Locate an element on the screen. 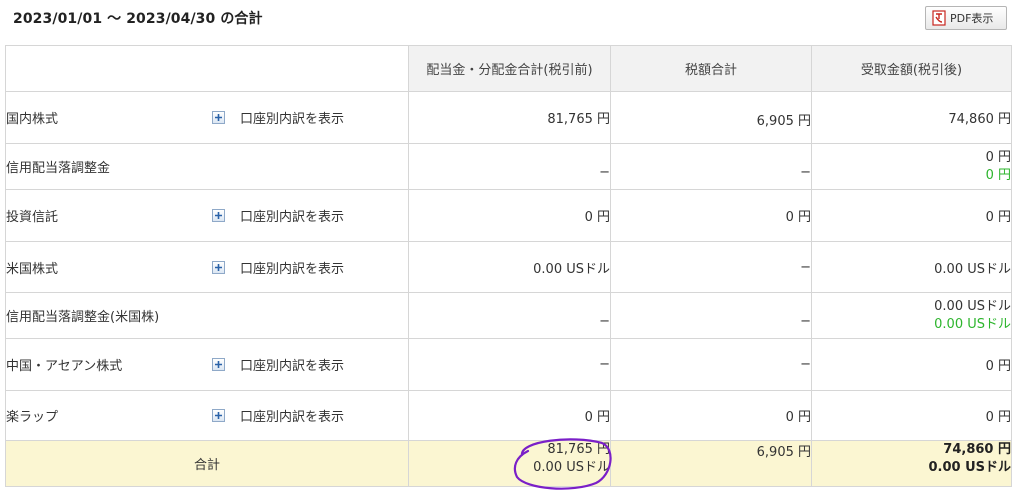 This screenshot has width=1024, height=495. table-row-margin-dividend-adjustment-us: 信用配当落調整金(米国株) − − 0.00 USドル 0.00 USドル is located at coordinates (508, 315).